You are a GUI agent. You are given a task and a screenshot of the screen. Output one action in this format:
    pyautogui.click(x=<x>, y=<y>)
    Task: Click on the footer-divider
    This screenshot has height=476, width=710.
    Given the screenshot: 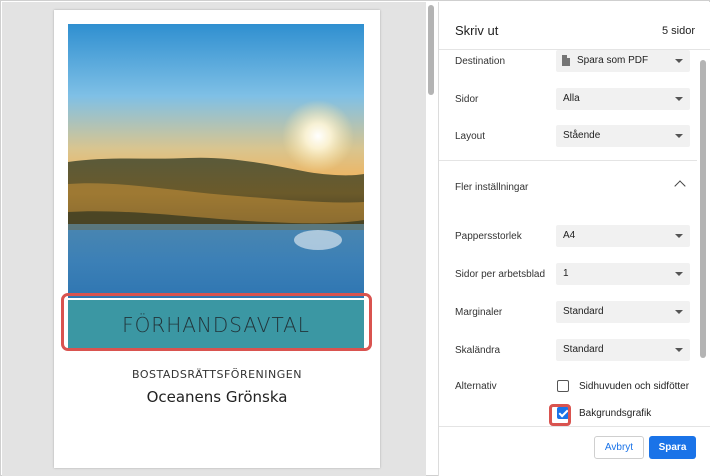 What is the action you would take?
    pyautogui.click(x=574, y=426)
    